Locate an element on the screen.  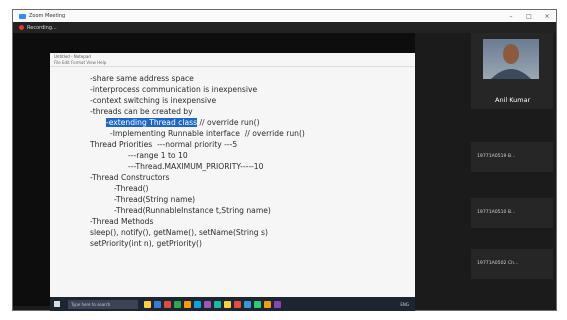
zoom-app-icon is located at coordinates (22, 16).